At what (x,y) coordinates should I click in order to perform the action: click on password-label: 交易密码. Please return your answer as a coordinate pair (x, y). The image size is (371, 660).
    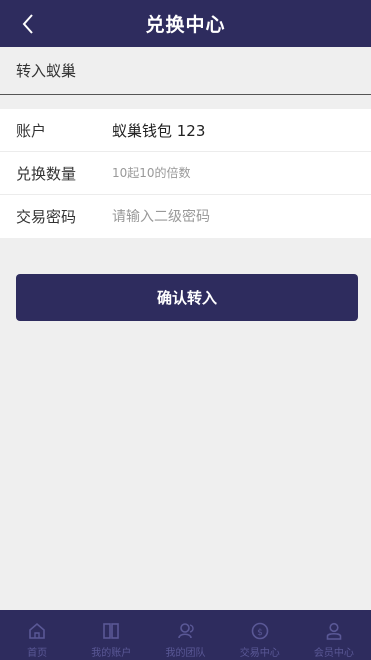
    Looking at the image, I should click on (46, 217).